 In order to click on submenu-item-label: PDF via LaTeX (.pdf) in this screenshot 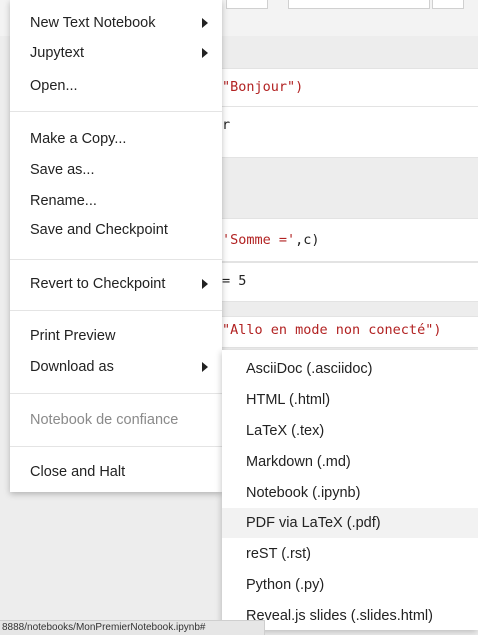, I will do `click(313, 523)`.